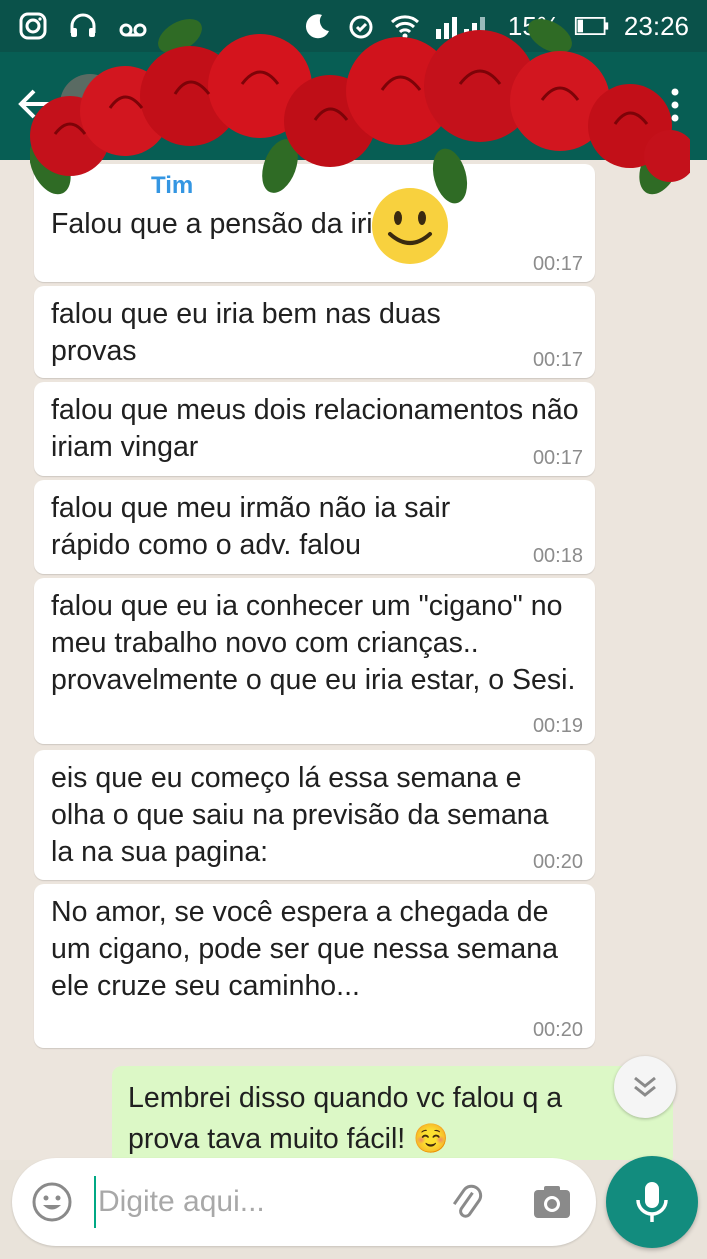 The height and width of the screenshot is (1259, 707). I want to click on smiley-emoji-icon, so click(410, 226).